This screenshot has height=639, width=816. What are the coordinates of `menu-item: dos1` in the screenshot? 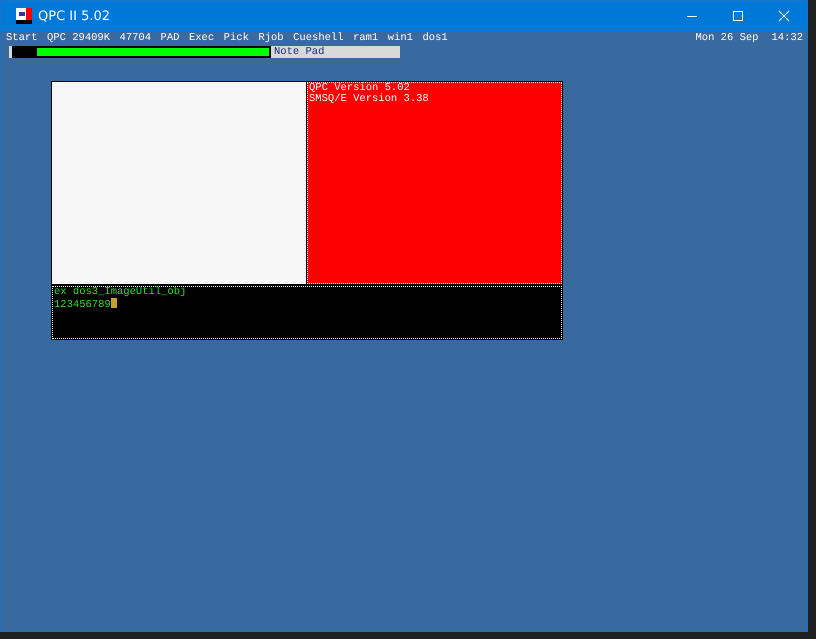 It's located at (435, 38).